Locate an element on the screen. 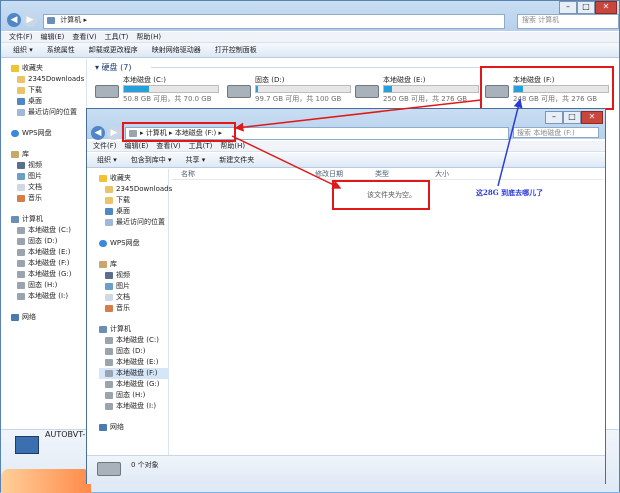  annotation-arrows is located at coordinates (377, 143).